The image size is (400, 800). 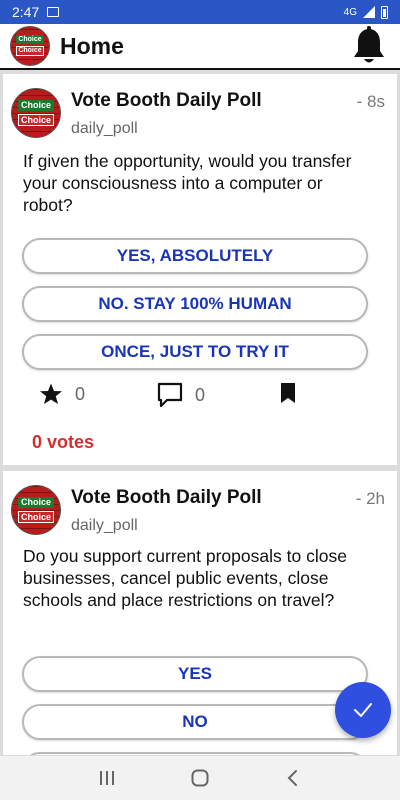 I want to click on page-title: Home, so click(x=92, y=45).